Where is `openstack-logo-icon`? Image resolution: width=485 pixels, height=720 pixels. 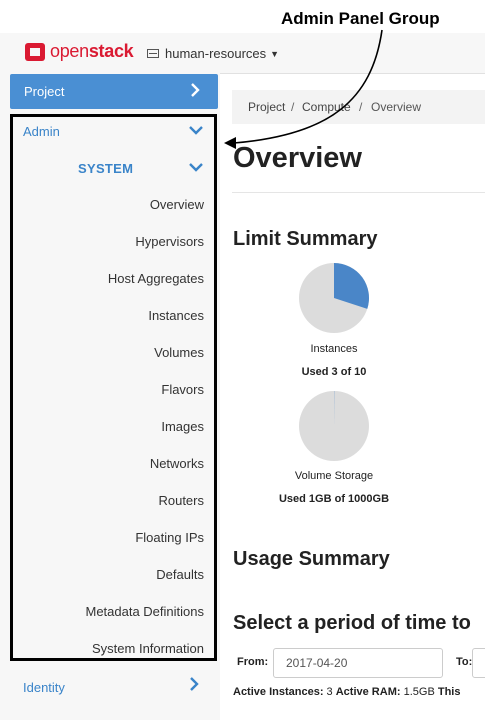 openstack-logo-icon is located at coordinates (35, 51).